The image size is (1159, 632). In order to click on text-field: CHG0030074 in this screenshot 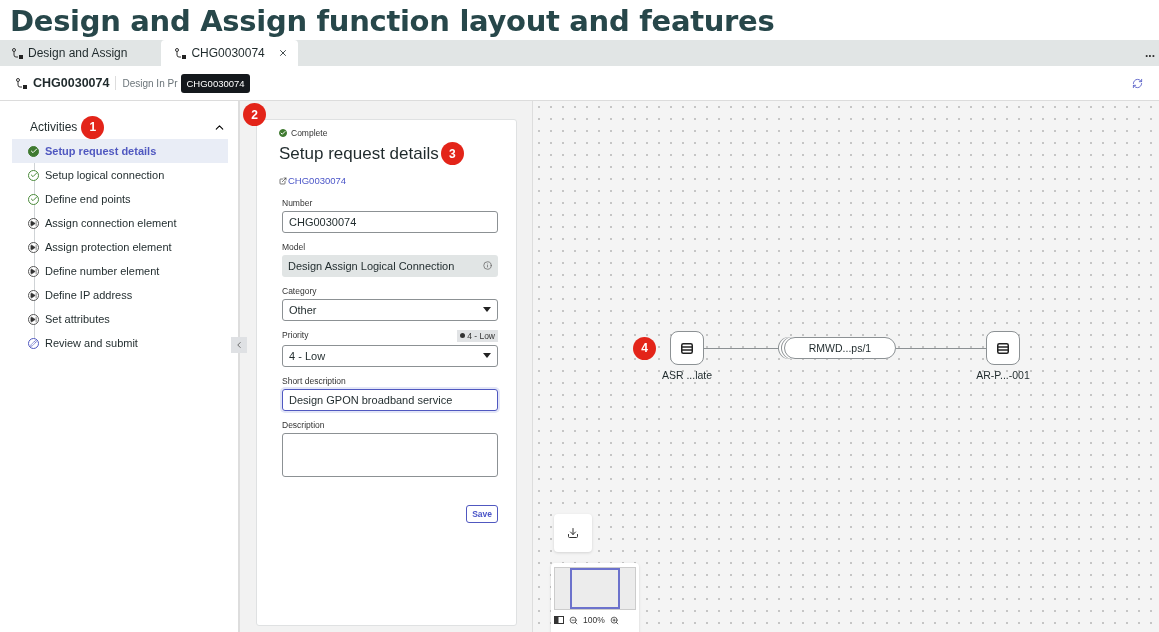, I will do `click(390, 221)`.